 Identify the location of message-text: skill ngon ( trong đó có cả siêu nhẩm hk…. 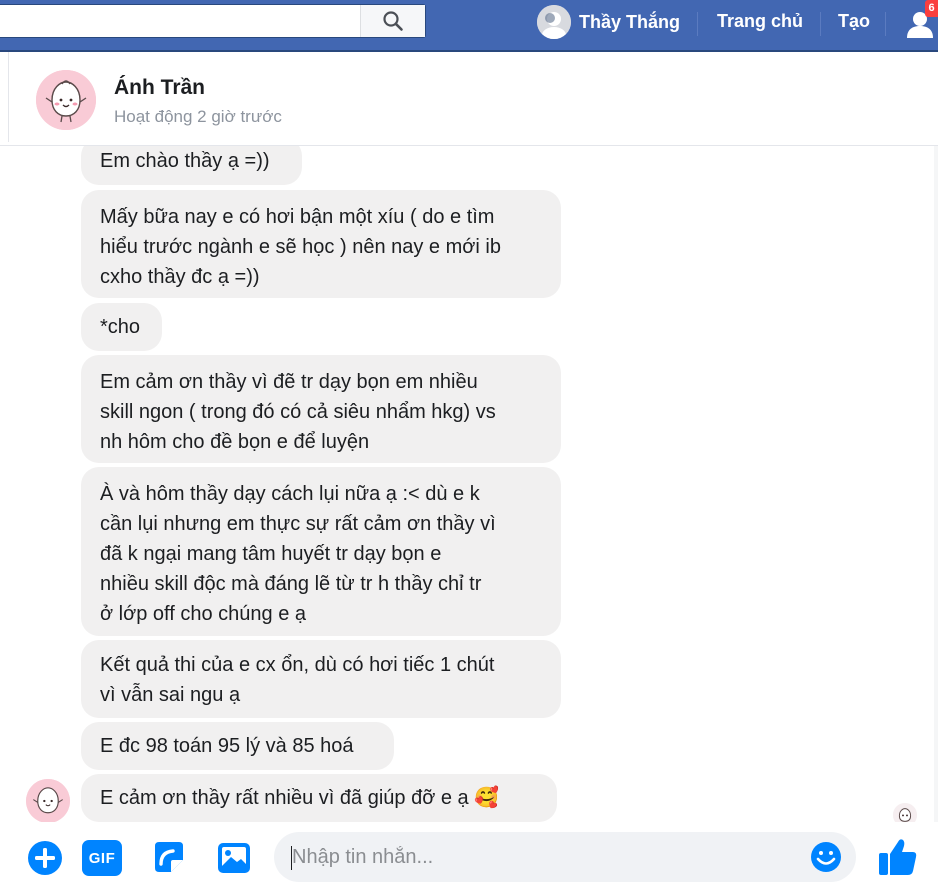
(298, 412).